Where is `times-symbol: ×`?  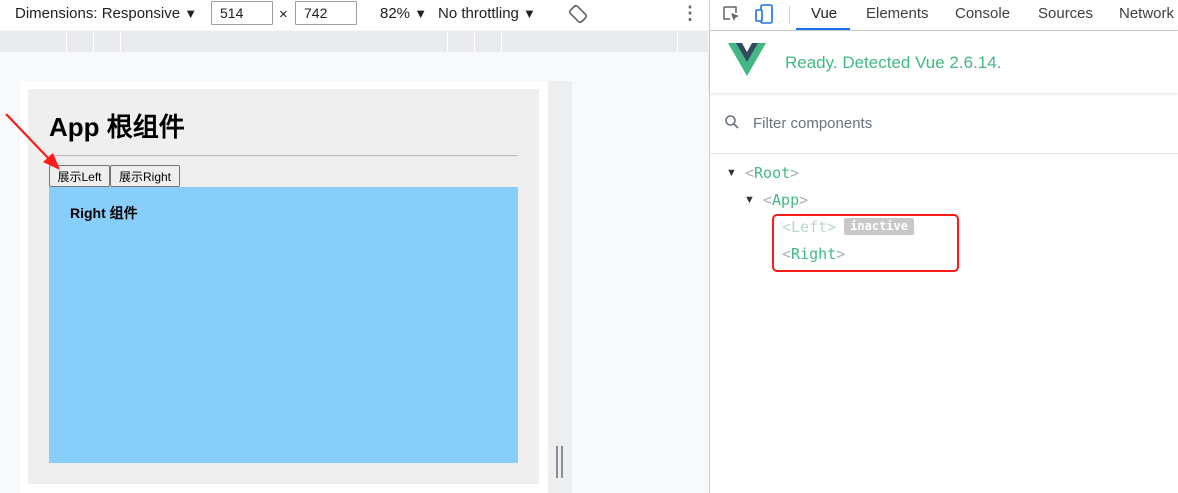
times-symbol: × is located at coordinates (283, 14).